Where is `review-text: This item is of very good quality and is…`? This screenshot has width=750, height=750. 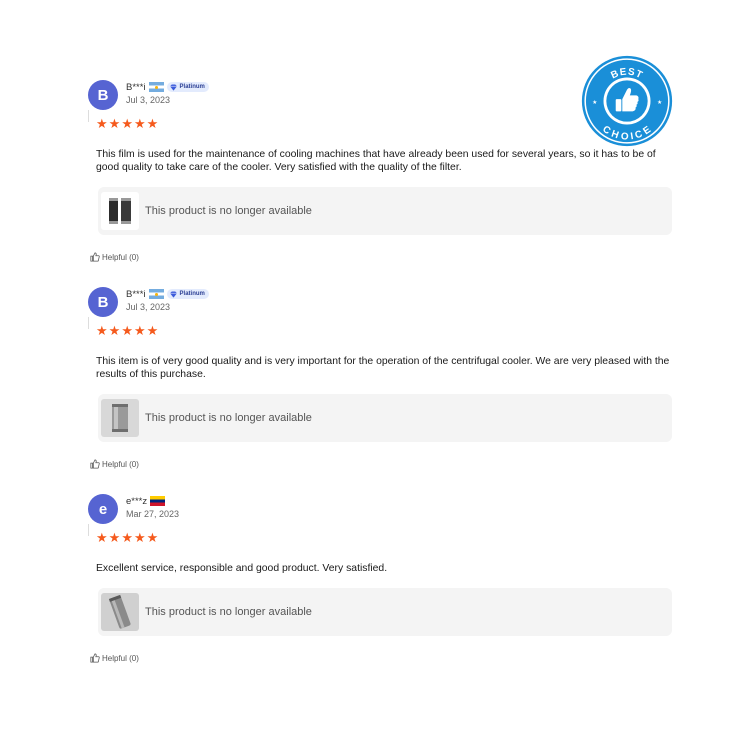 review-text: This item is of very good quality and is… is located at coordinates (383, 368).